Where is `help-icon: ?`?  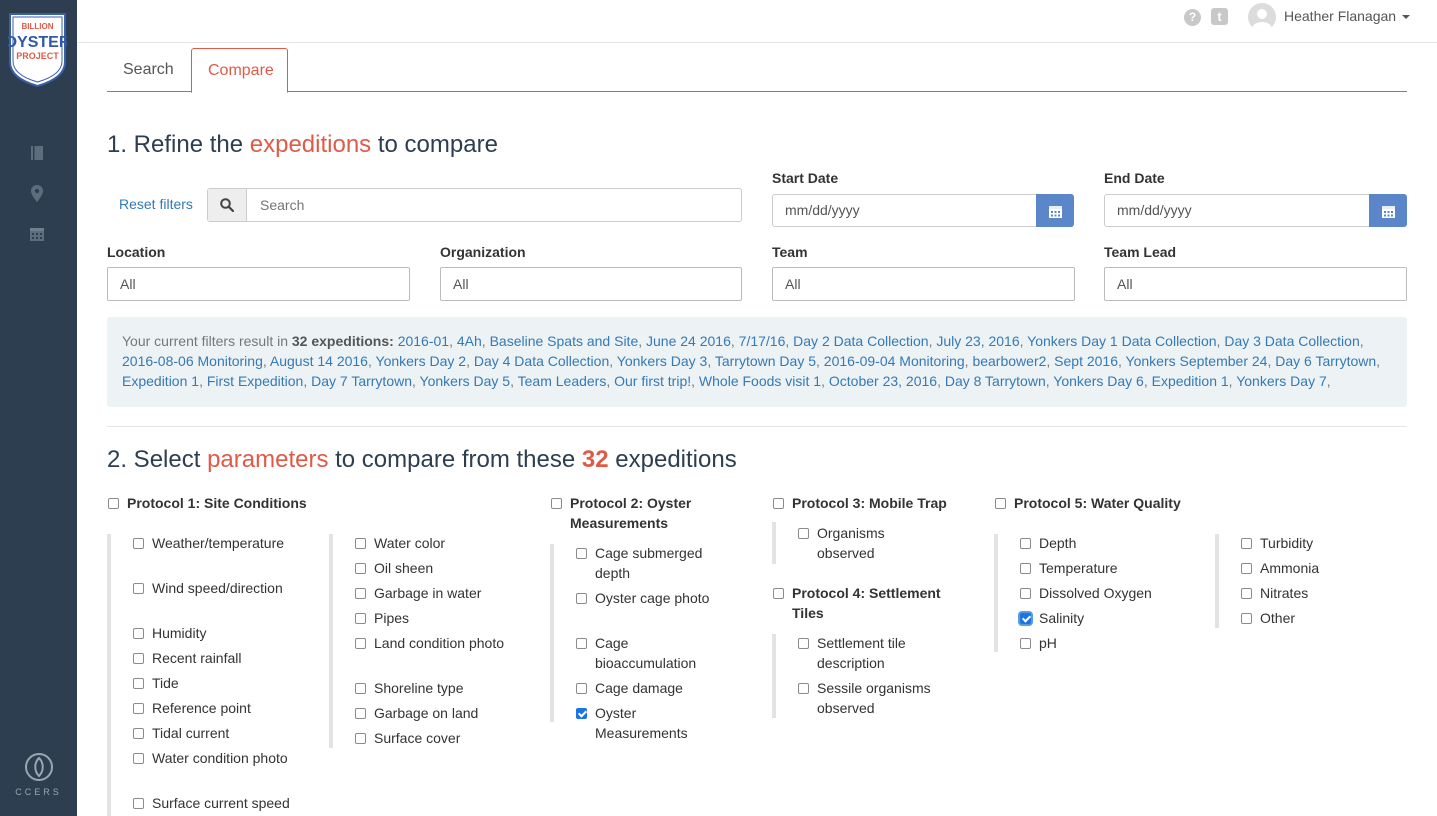
help-icon: ? is located at coordinates (1192, 17).